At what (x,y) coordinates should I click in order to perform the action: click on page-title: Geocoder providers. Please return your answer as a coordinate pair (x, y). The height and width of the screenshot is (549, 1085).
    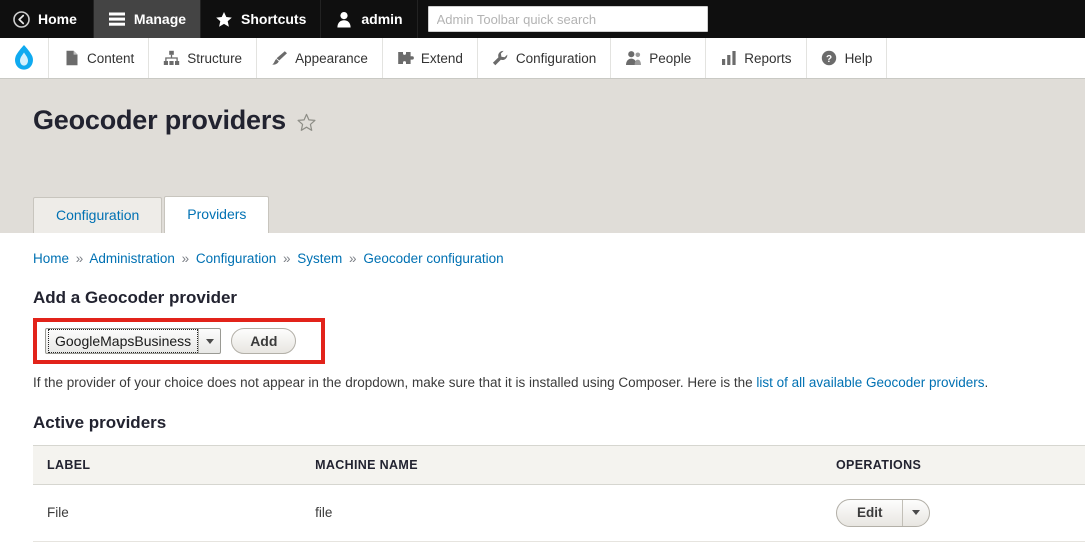
    Looking at the image, I should click on (542, 107).